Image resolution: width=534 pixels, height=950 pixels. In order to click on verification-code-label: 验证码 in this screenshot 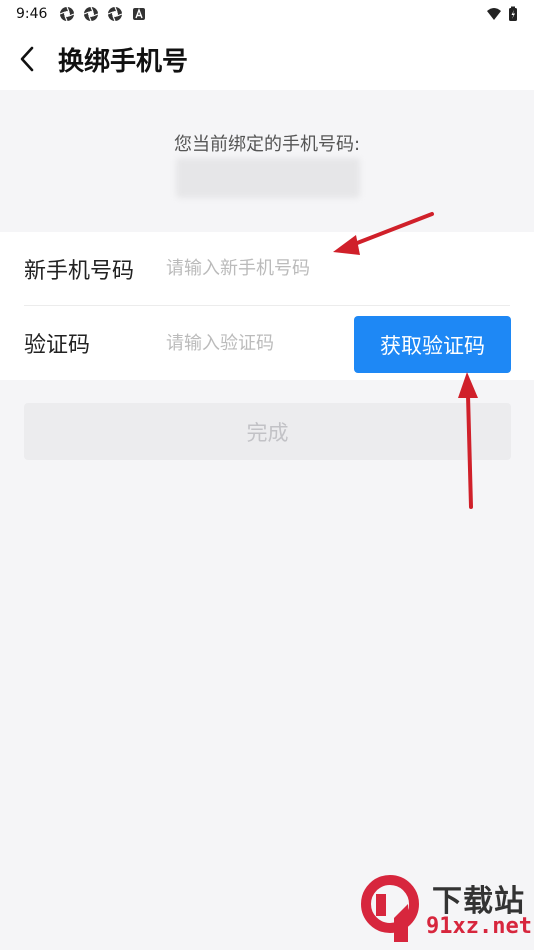, I will do `click(57, 345)`.